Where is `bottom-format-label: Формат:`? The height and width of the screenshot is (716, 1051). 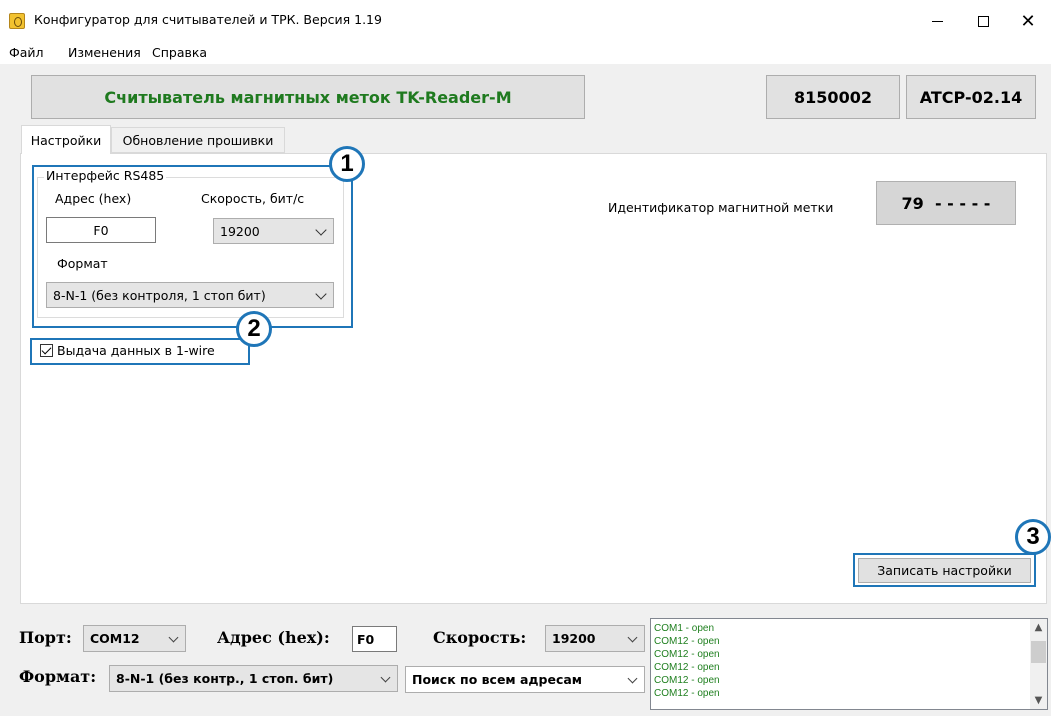 bottom-format-label: Формат: is located at coordinates (58, 676).